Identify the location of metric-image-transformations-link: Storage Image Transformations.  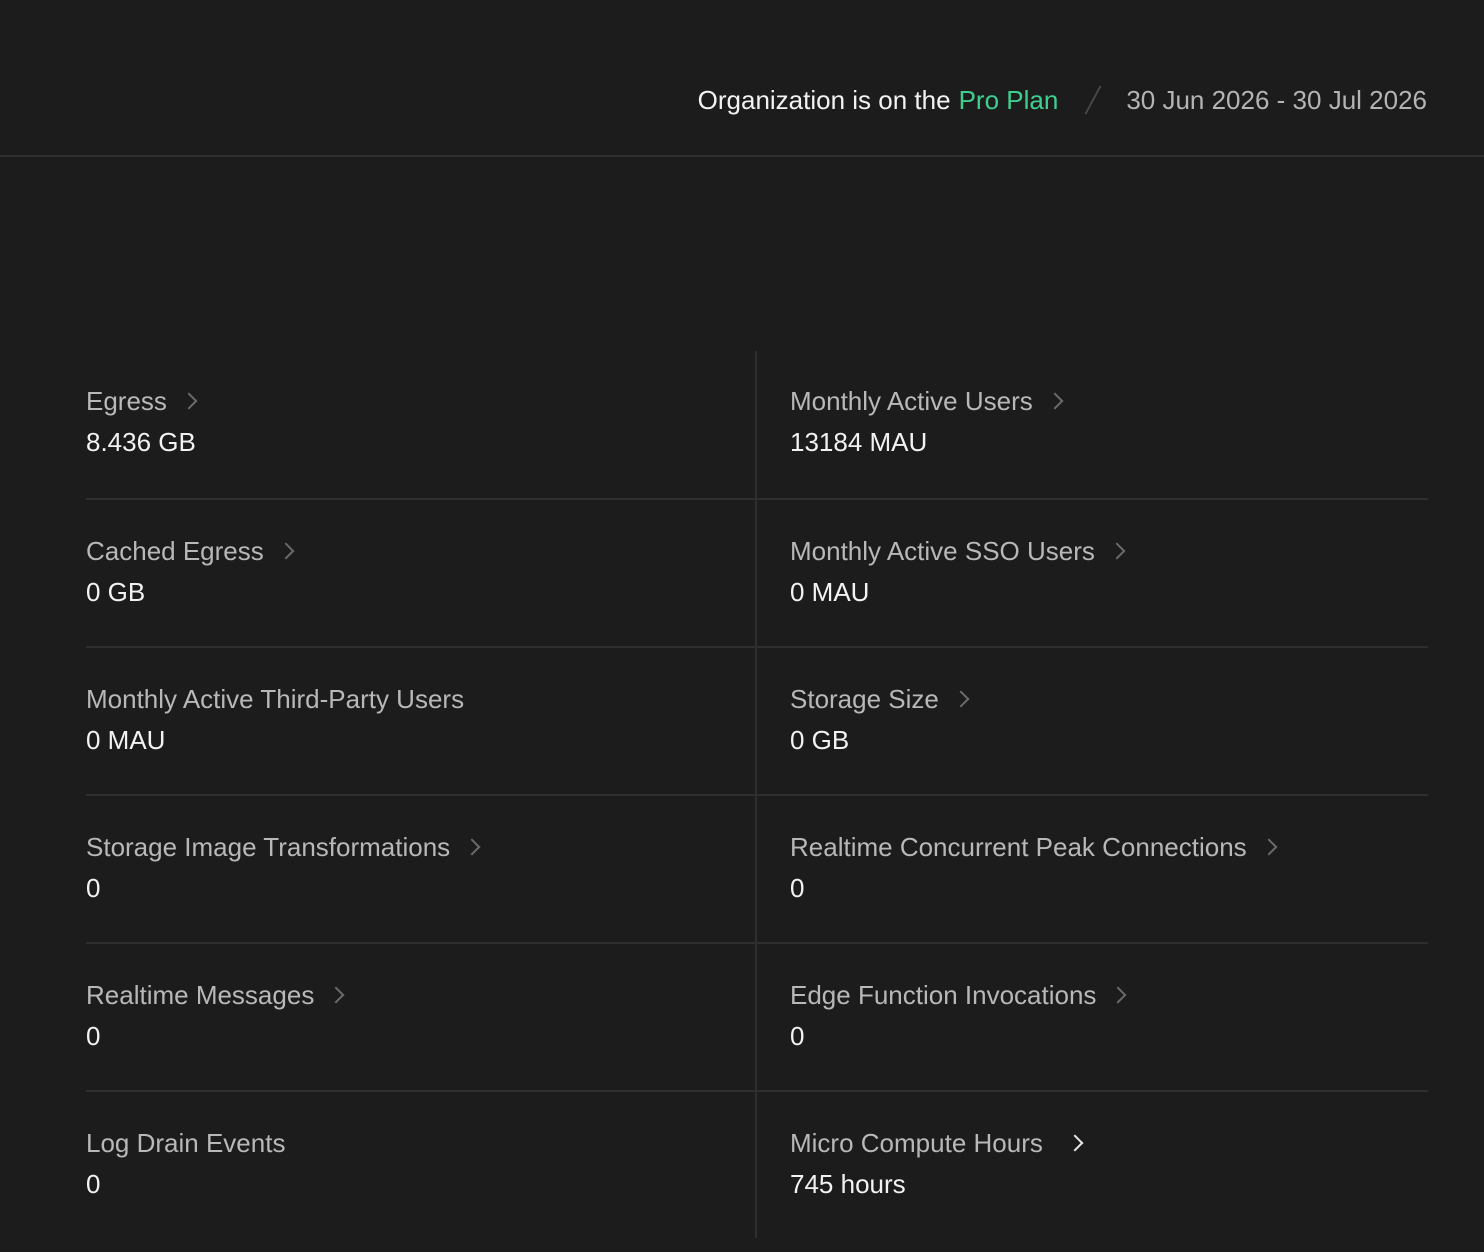
(283, 847).